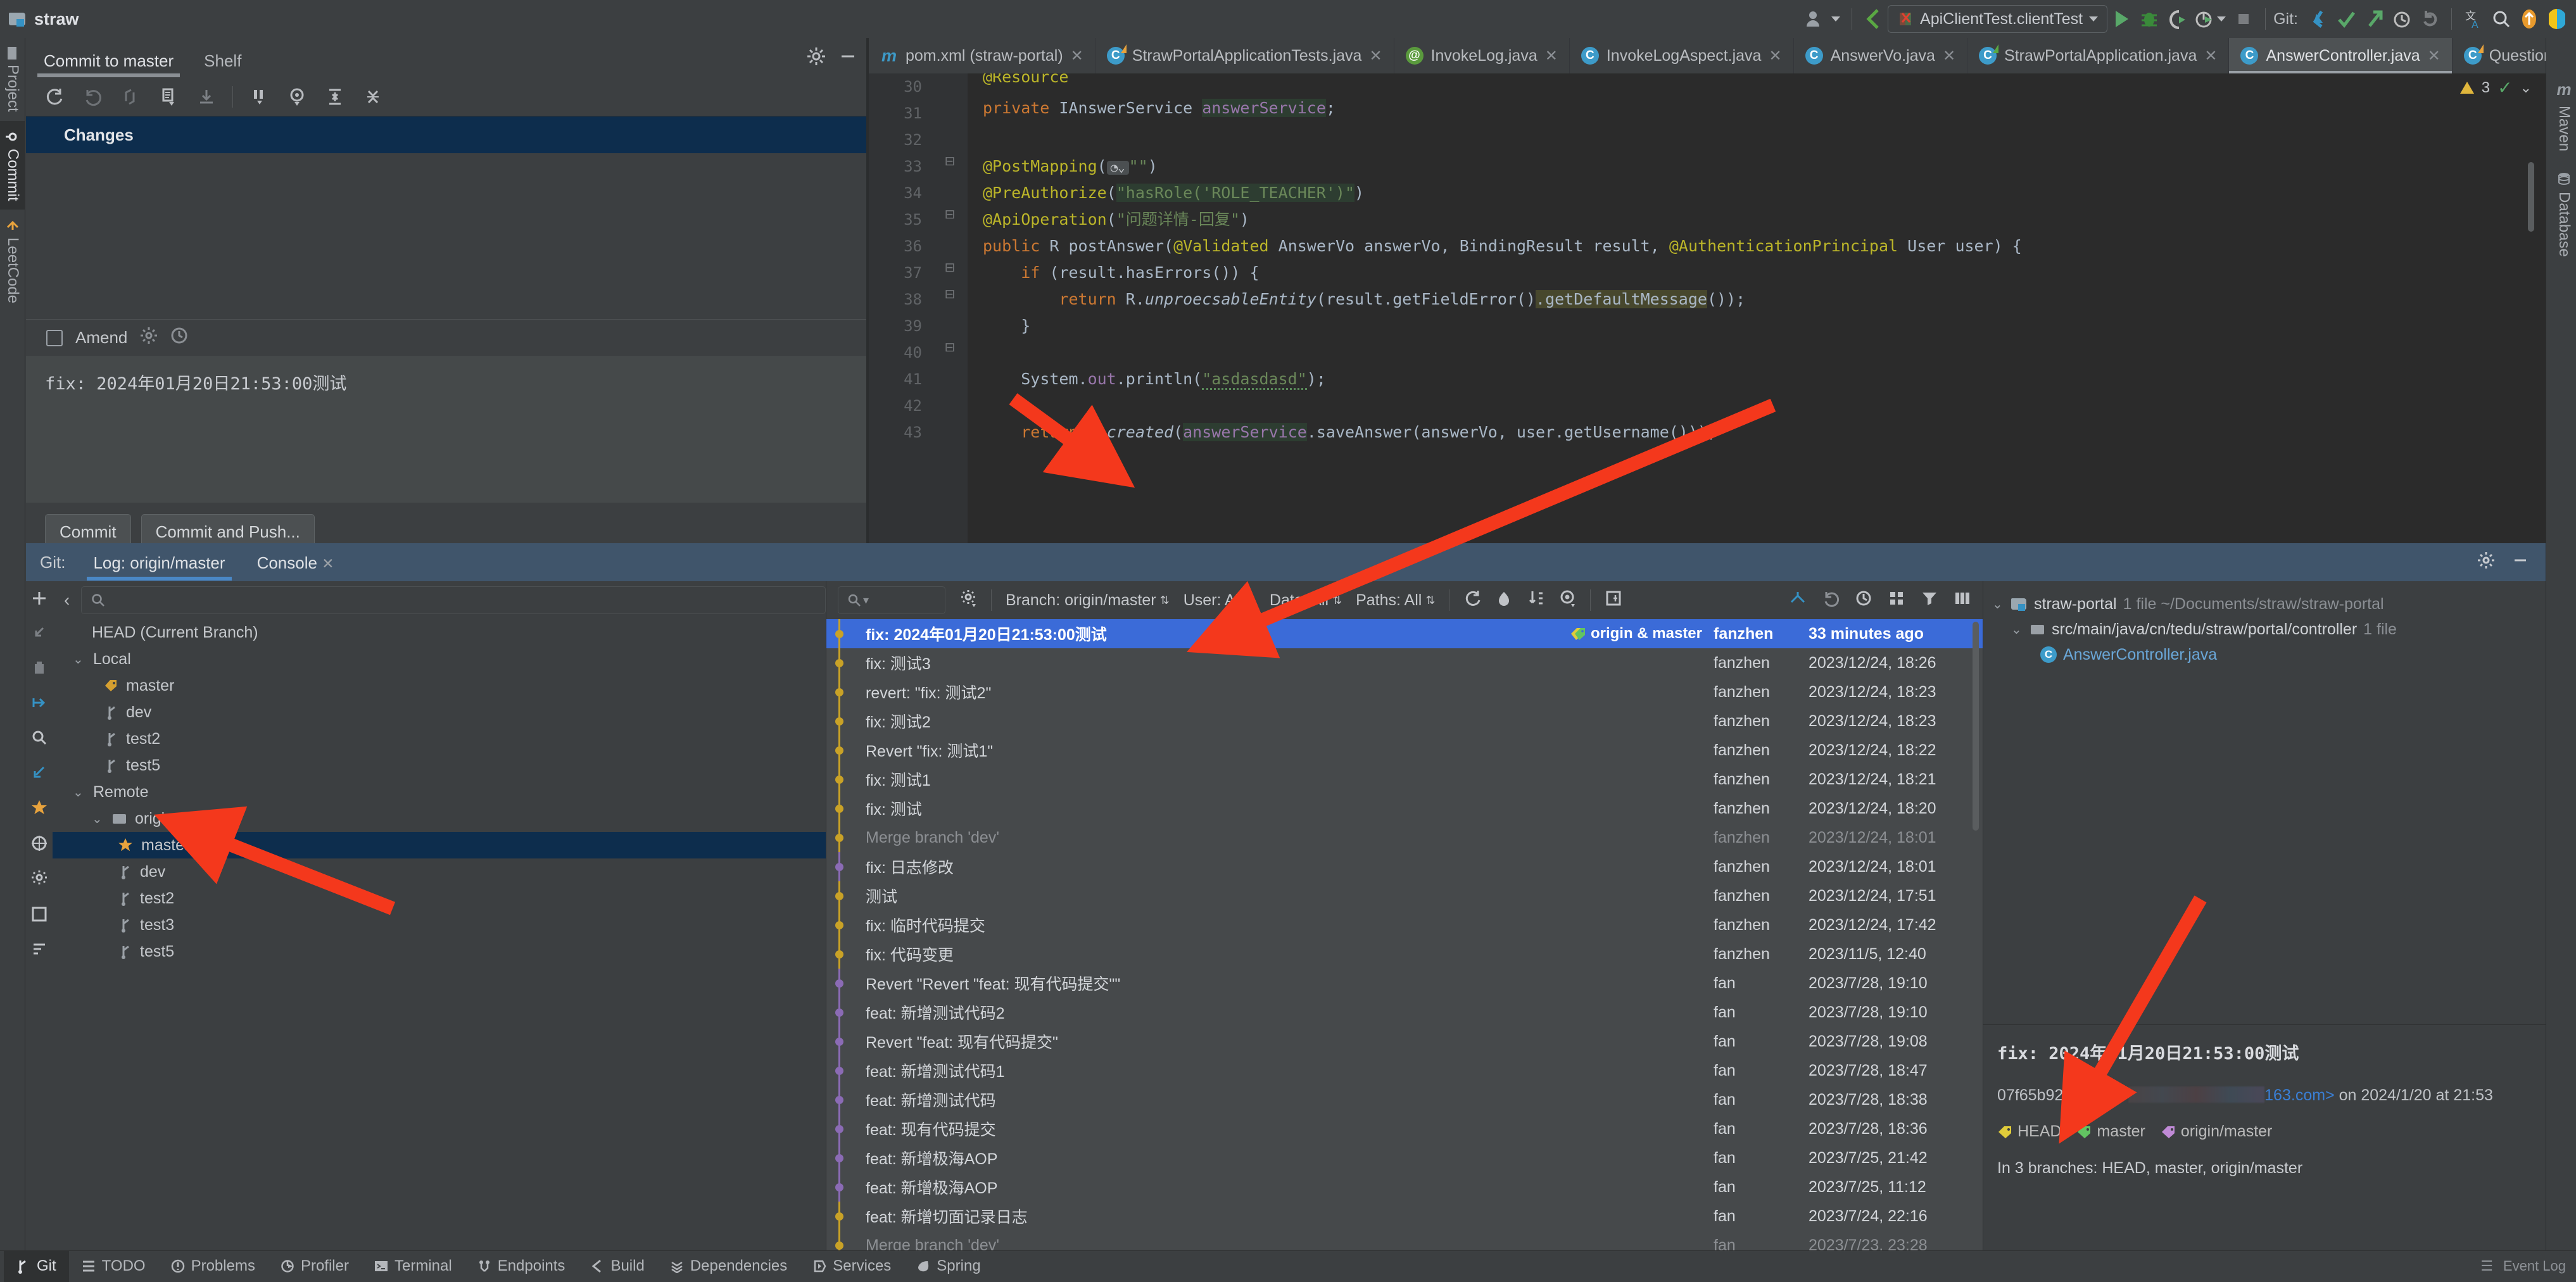 The height and width of the screenshot is (1282, 2576). I want to click on log-settings-icon, so click(968, 600).